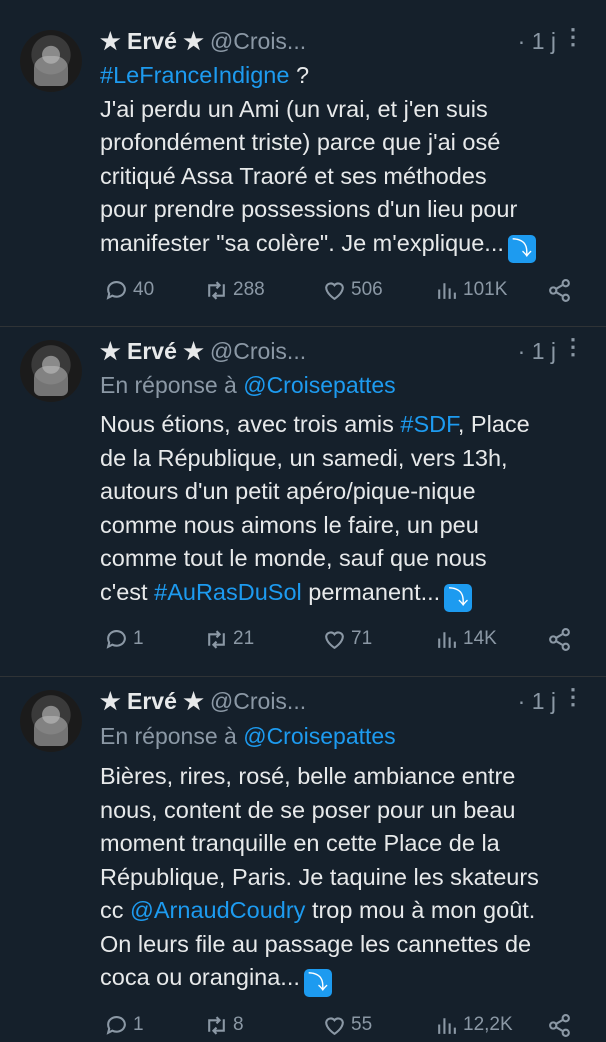 The width and height of the screenshot is (606, 1042). I want to click on retweet-count: 288, so click(249, 289).